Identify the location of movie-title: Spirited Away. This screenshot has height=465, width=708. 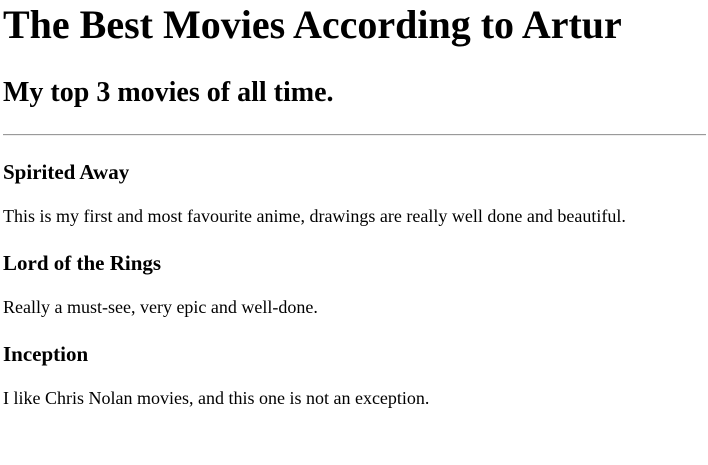
(66, 172).